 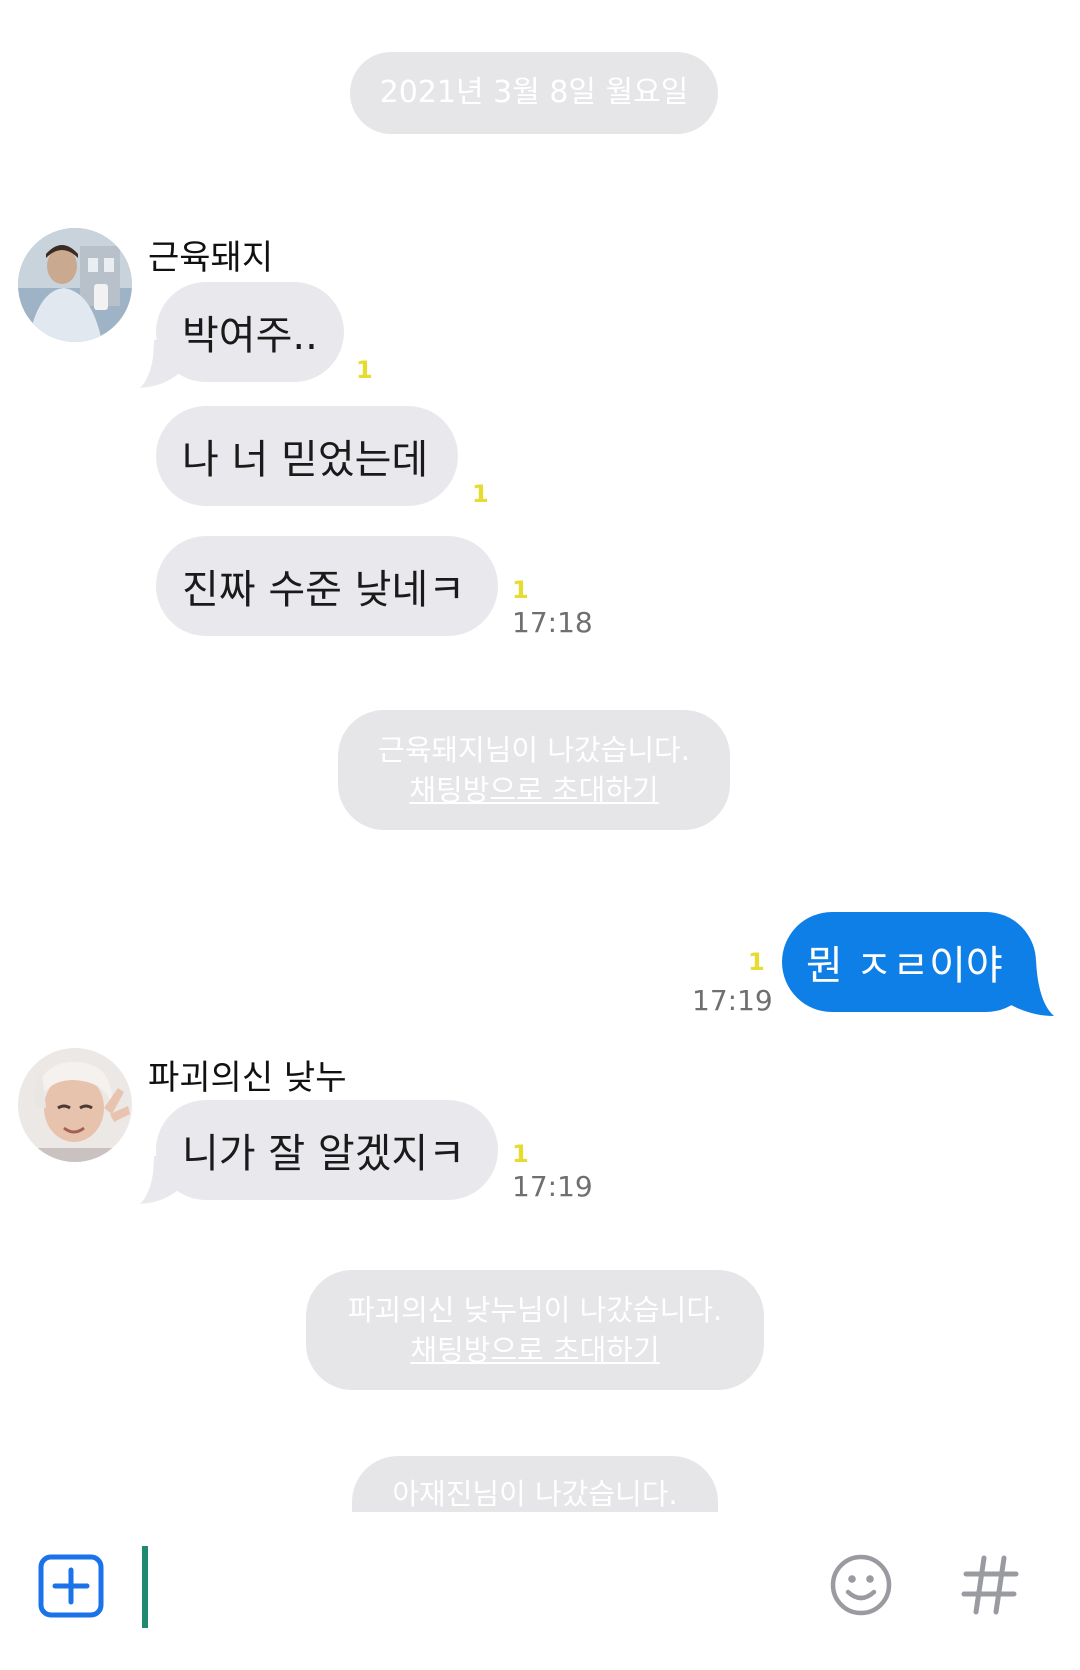 I want to click on system-message: 근육돼지님이 나갔습니다. 채팅방으로 초대하기, so click(x=534, y=770).